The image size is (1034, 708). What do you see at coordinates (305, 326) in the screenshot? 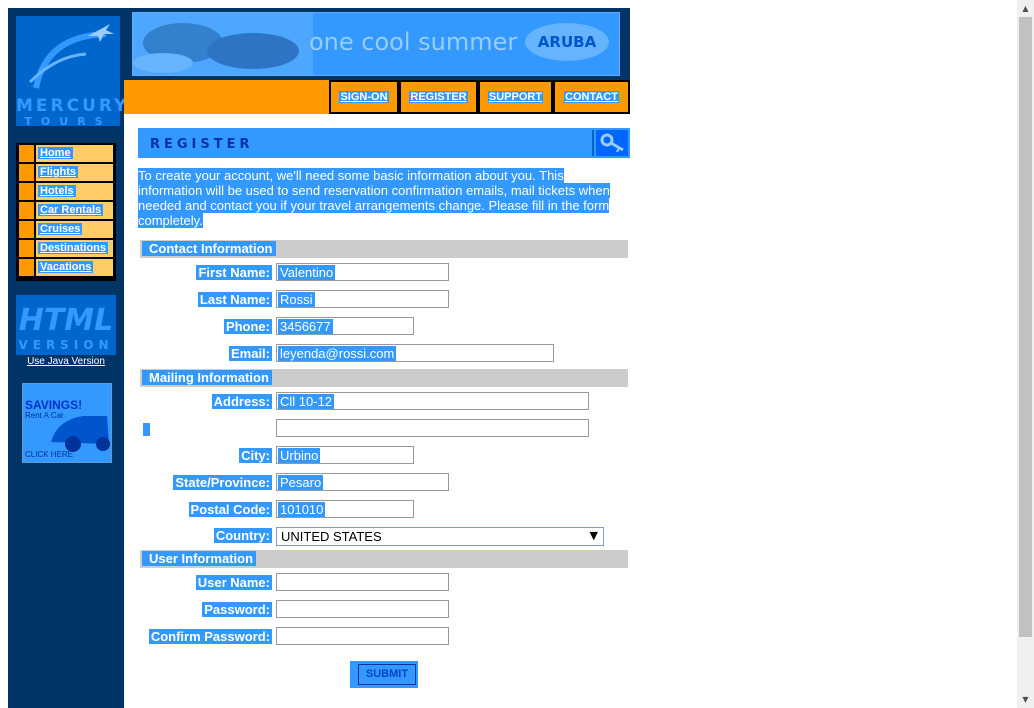
I see `phone-value: 3456677` at bounding box center [305, 326].